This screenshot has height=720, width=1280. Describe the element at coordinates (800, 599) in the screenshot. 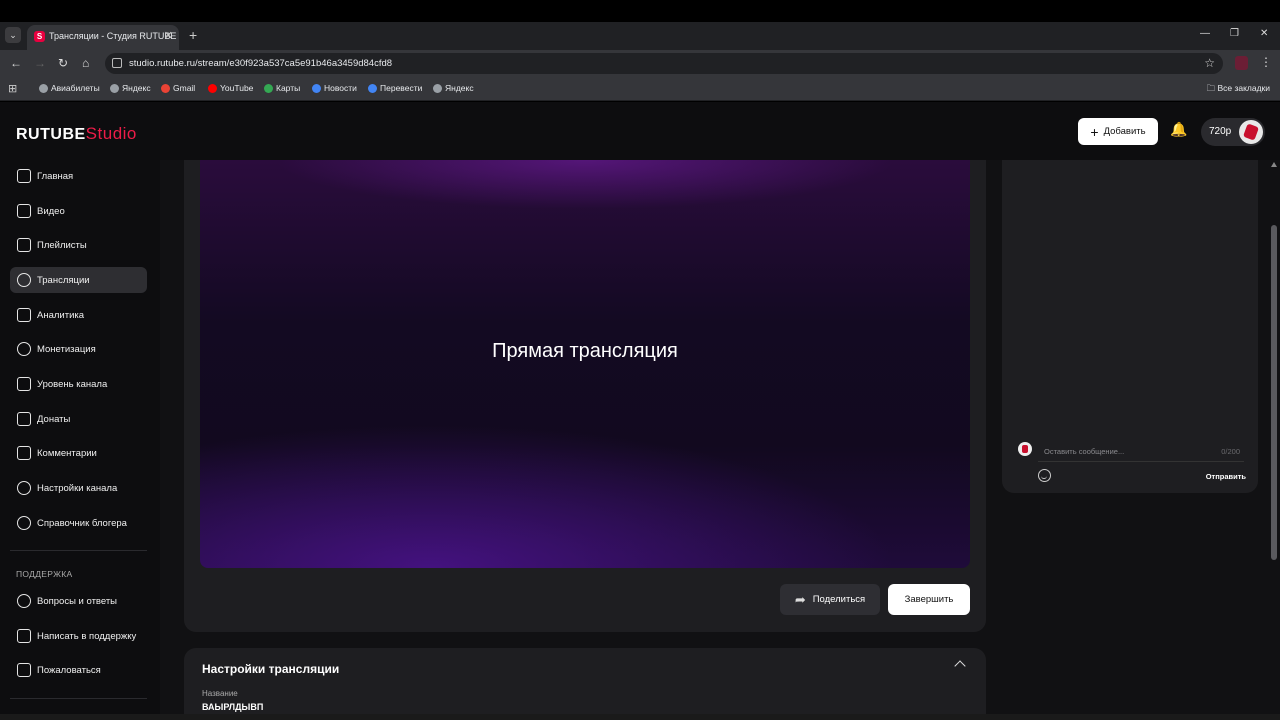

I see `share-icon: ➦` at that location.